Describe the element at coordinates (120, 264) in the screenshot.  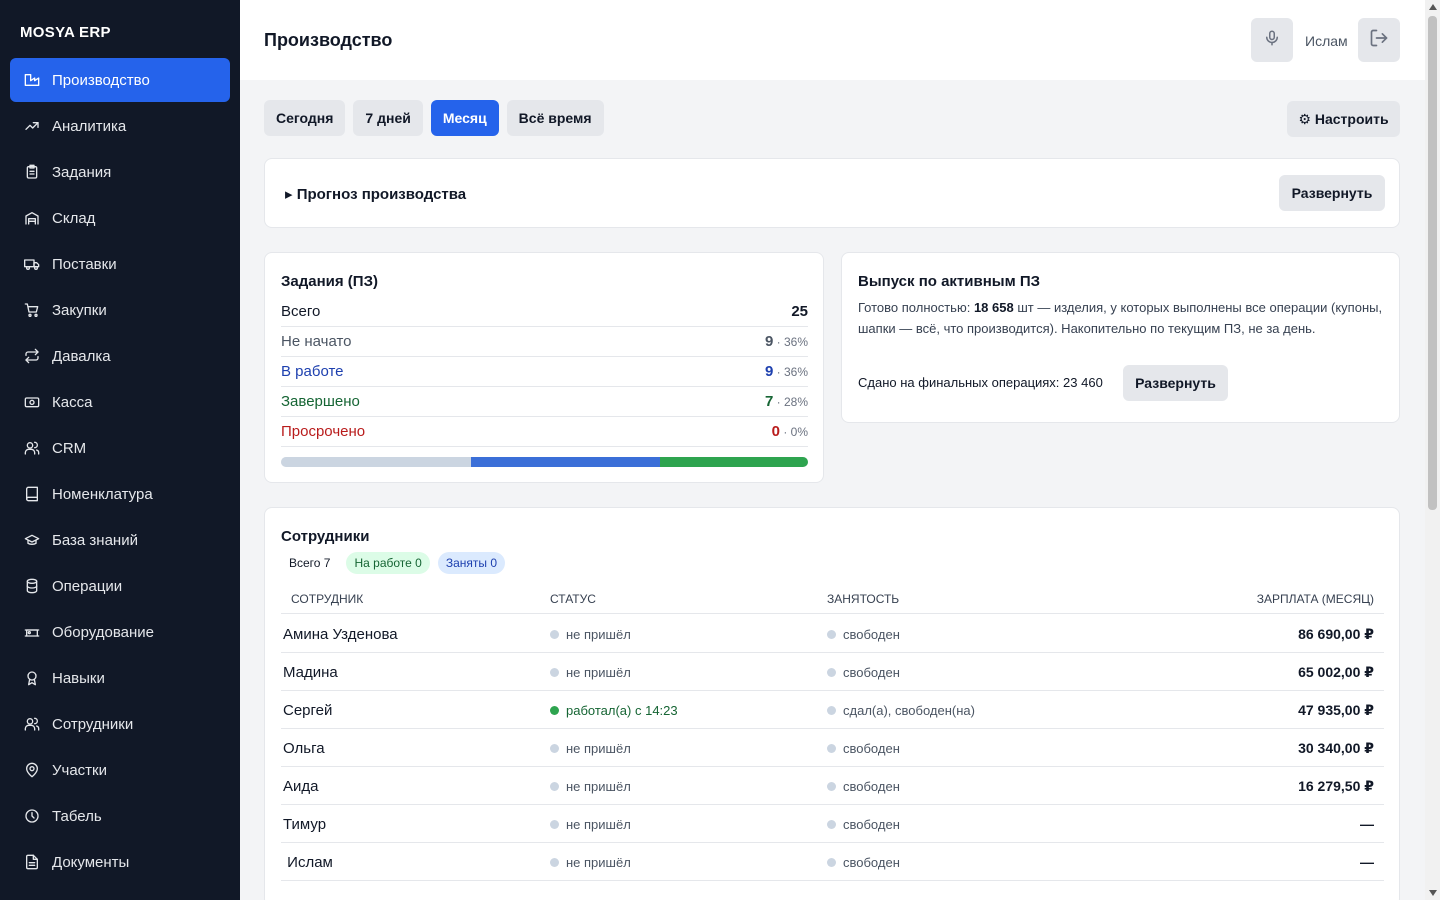
I see `sidebar-item-deliveries: Поставки` at that location.